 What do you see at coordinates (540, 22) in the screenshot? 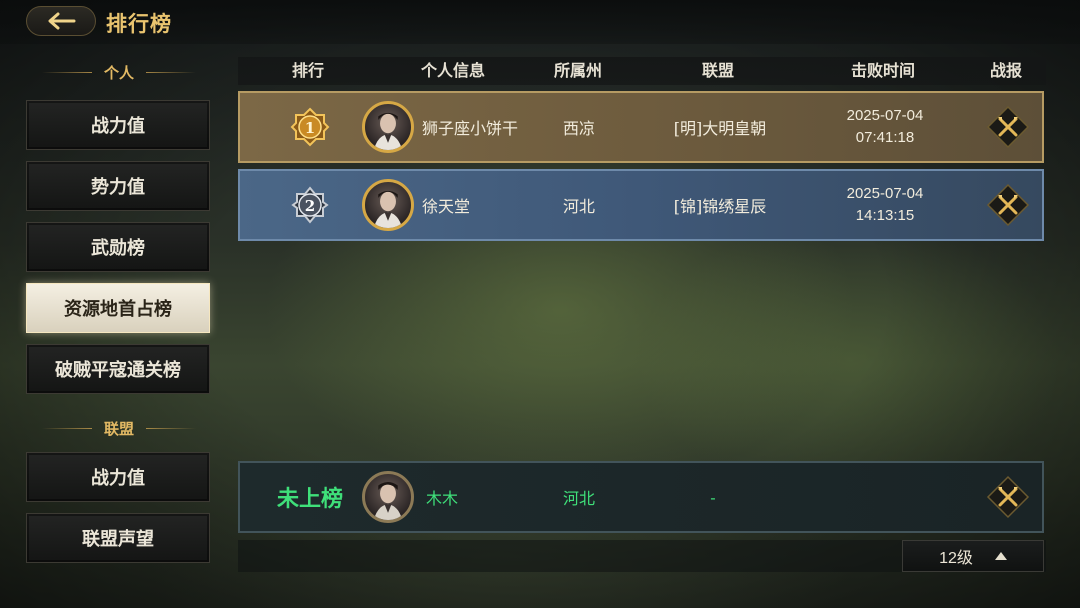
I see `top-bar: 排行榜` at bounding box center [540, 22].